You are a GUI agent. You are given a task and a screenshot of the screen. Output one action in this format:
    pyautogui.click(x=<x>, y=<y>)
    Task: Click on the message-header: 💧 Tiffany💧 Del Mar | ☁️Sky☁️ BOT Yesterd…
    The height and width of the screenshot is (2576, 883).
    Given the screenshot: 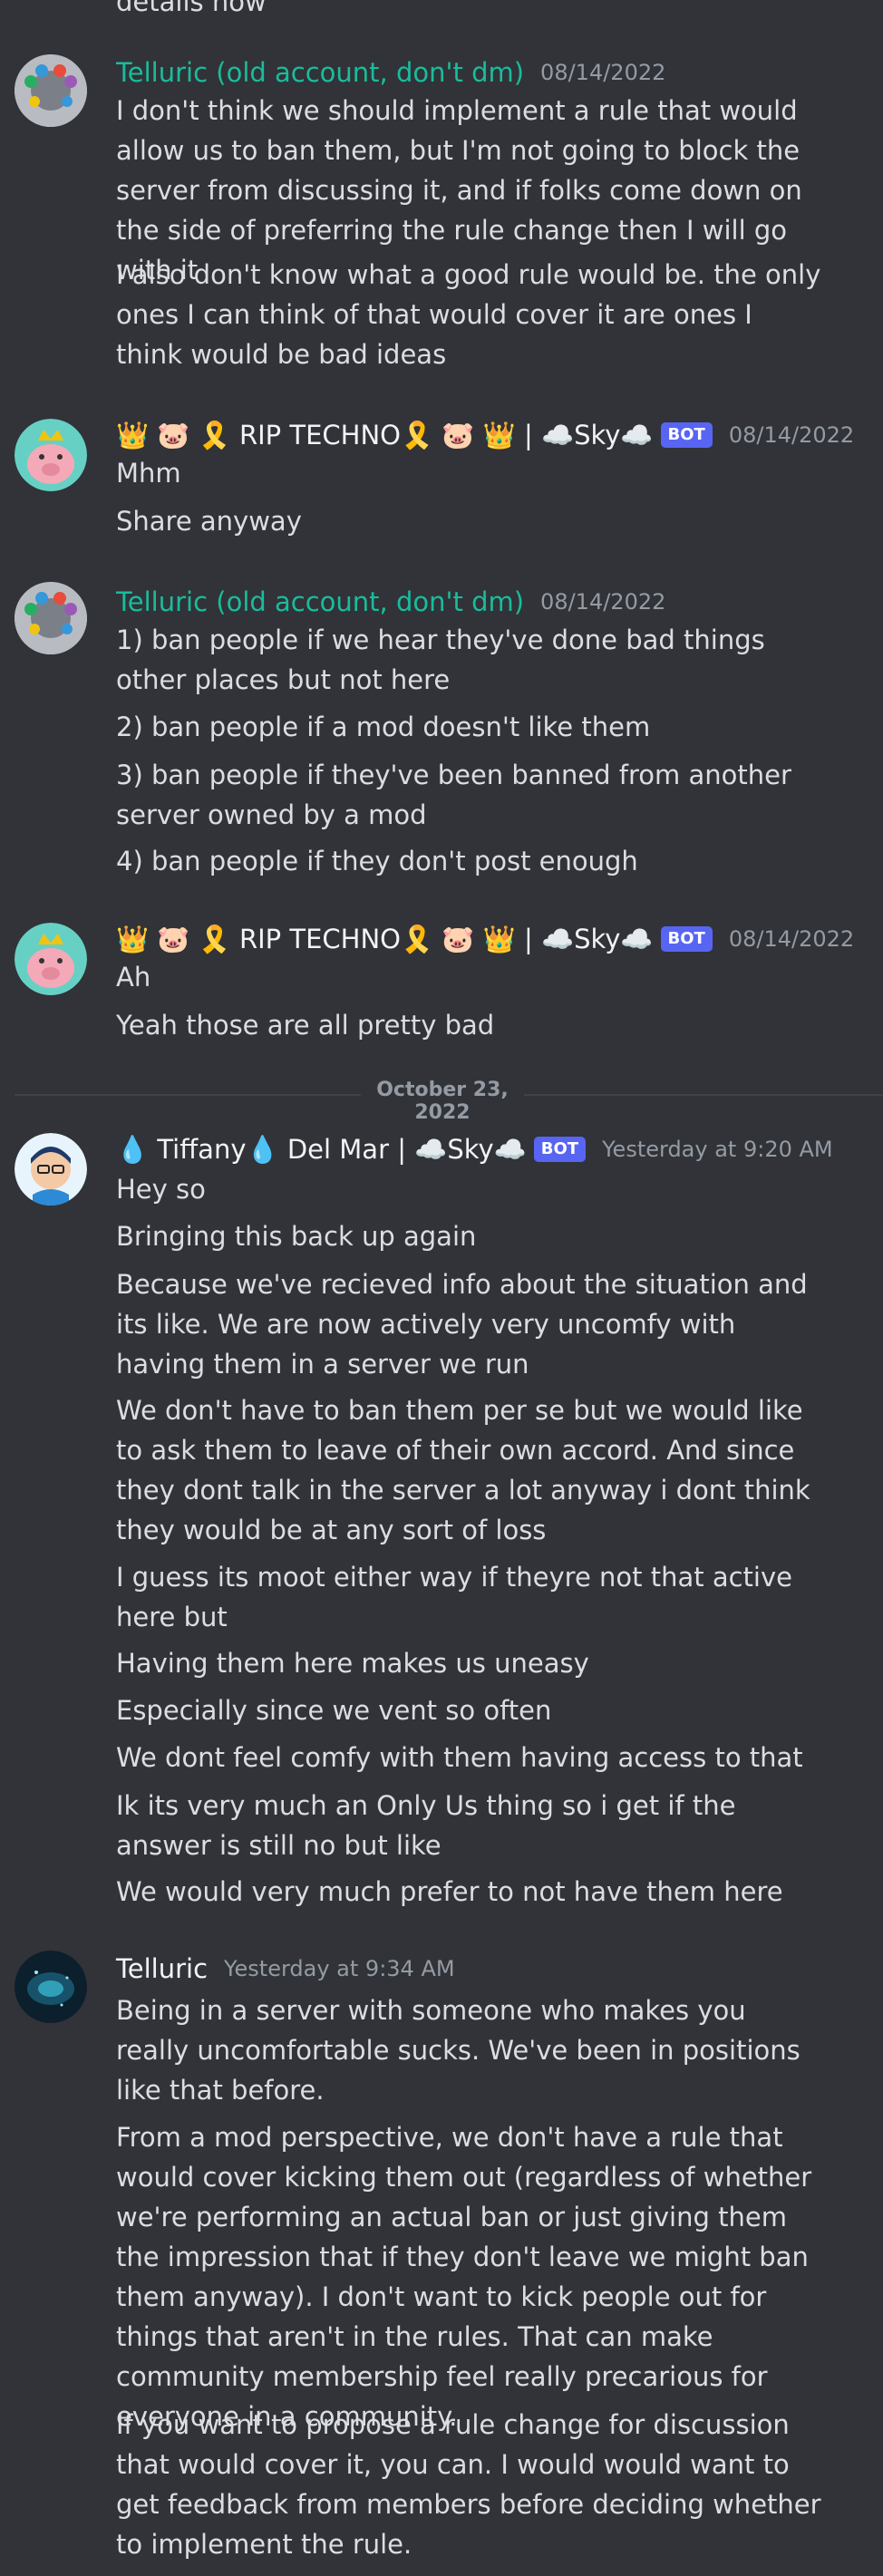 What is the action you would take?
    pyautogui.click(x=474, y=1149)
    